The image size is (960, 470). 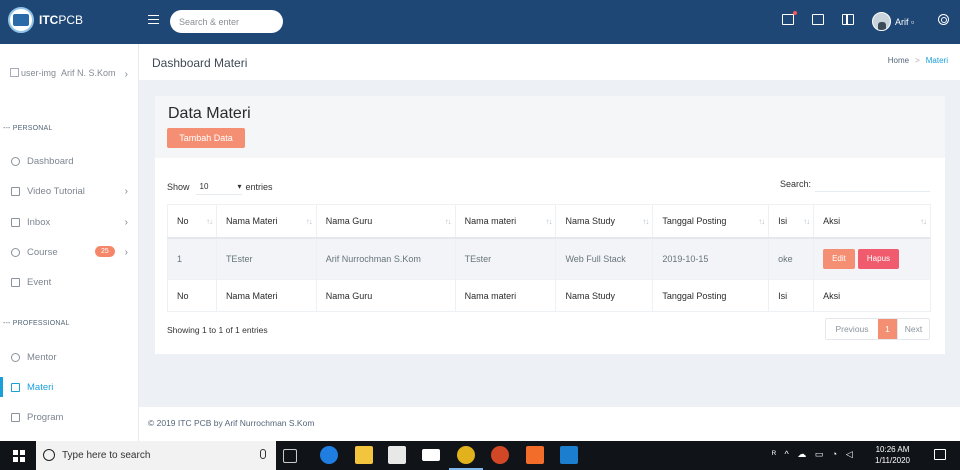 What do you see at coordinates (480, 22) in the screenshot?
I see `top-navbar: ITCPCB Arif ▫` at bounding box center [480, 22].